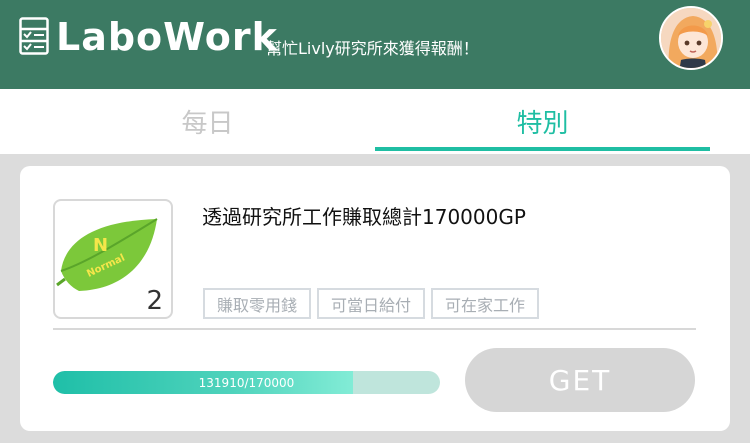 This screenshot has height=443, width=750. I want to click on thumb-count: 2, so click(154, 301).